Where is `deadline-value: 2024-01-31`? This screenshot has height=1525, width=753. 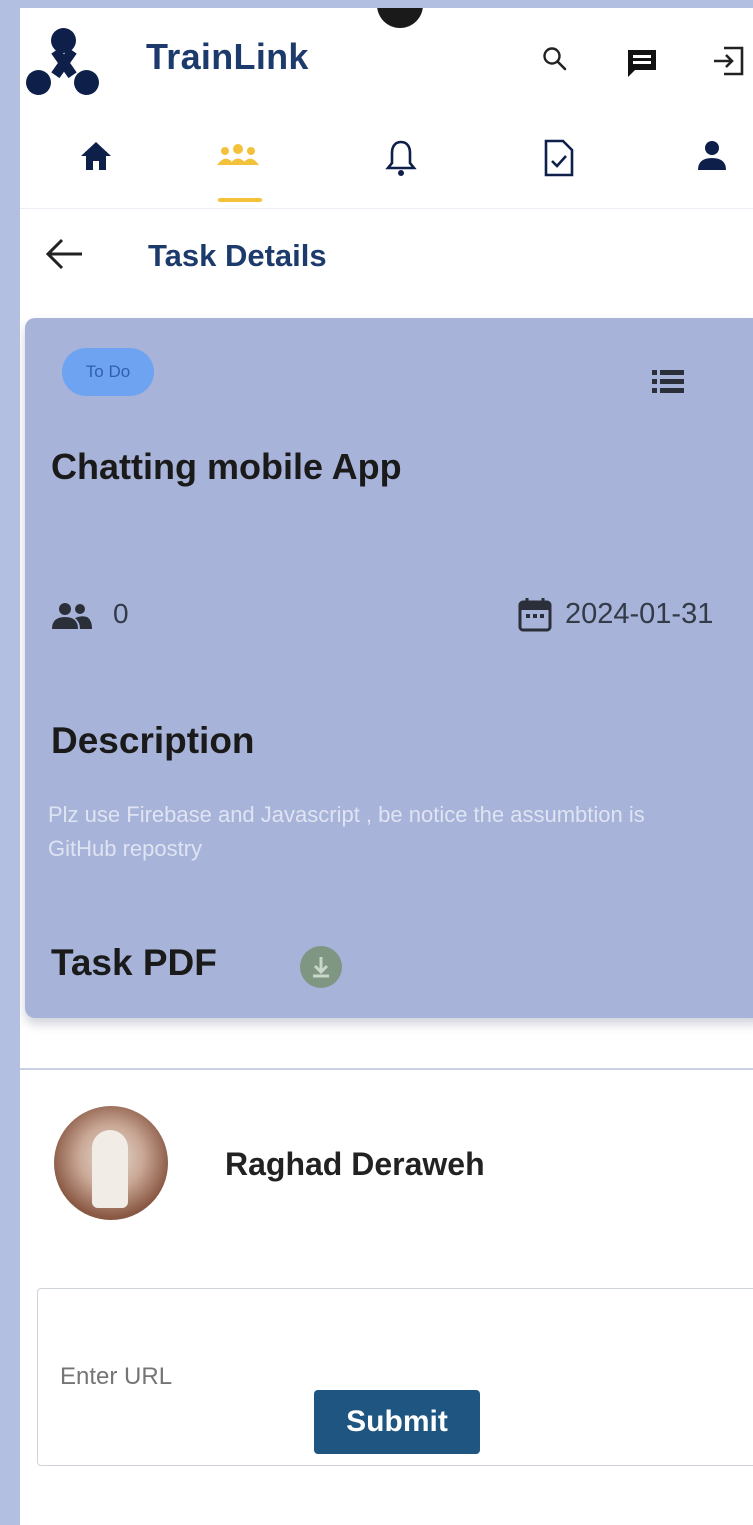 deadline-value: 2024-01-31 is located at coordinates (639, 614).